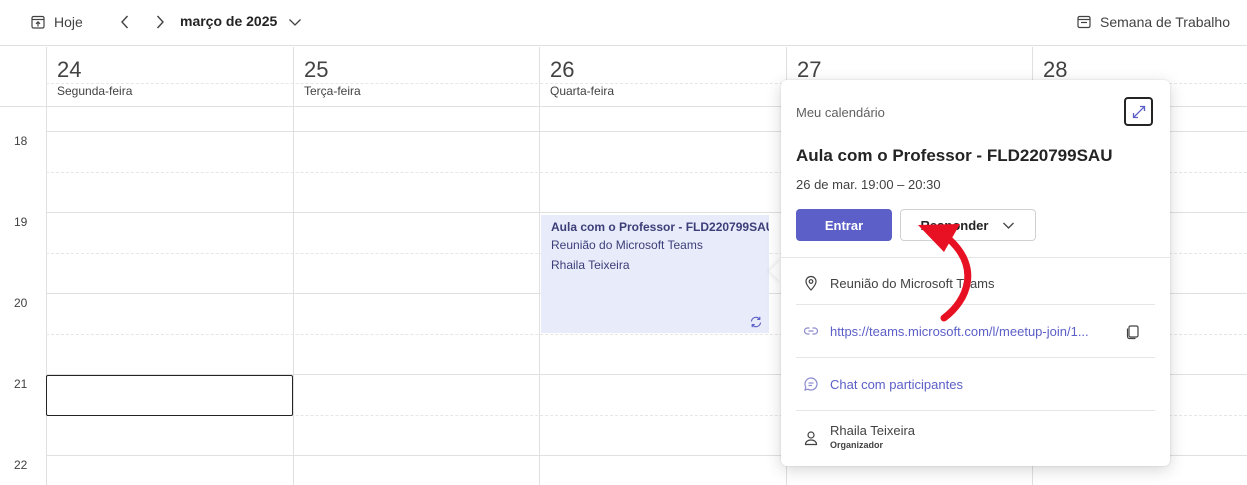 The image size is (1247, 485). I want to click on expand-icon, so click(1138, 111).